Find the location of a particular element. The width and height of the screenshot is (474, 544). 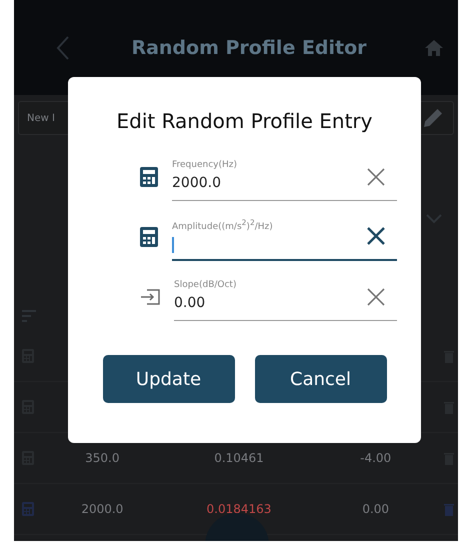

dialog-button: Update is located at coordinates (168, 379).